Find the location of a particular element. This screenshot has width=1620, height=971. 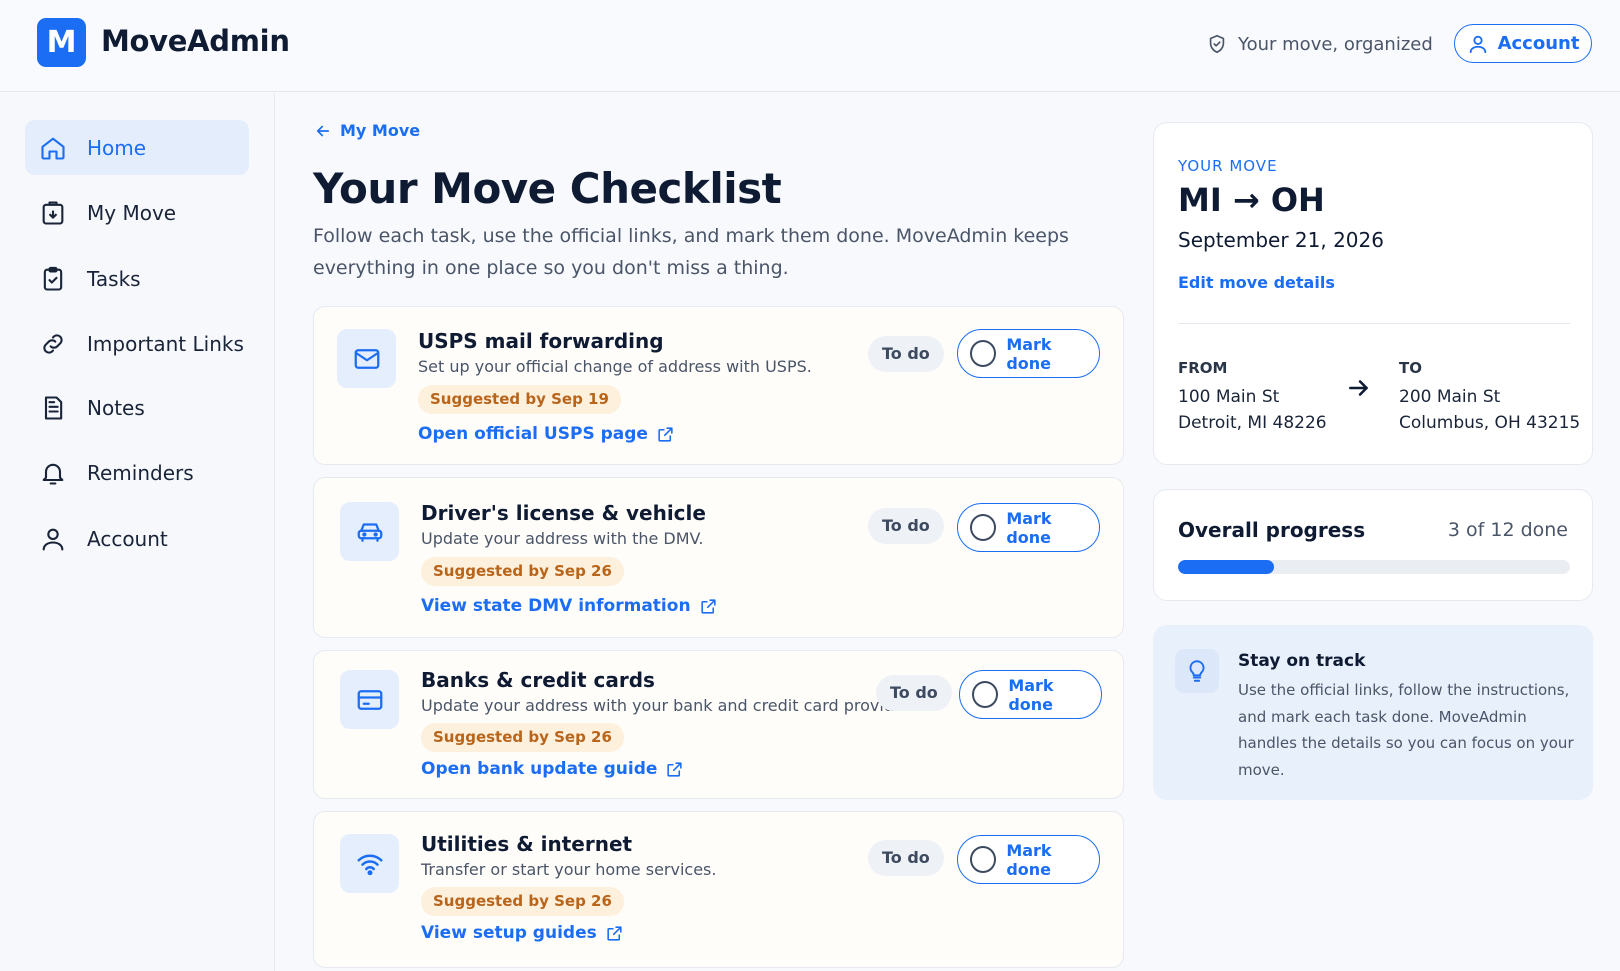

sidebar-item-label: Account is located at coordinates (127, 538).